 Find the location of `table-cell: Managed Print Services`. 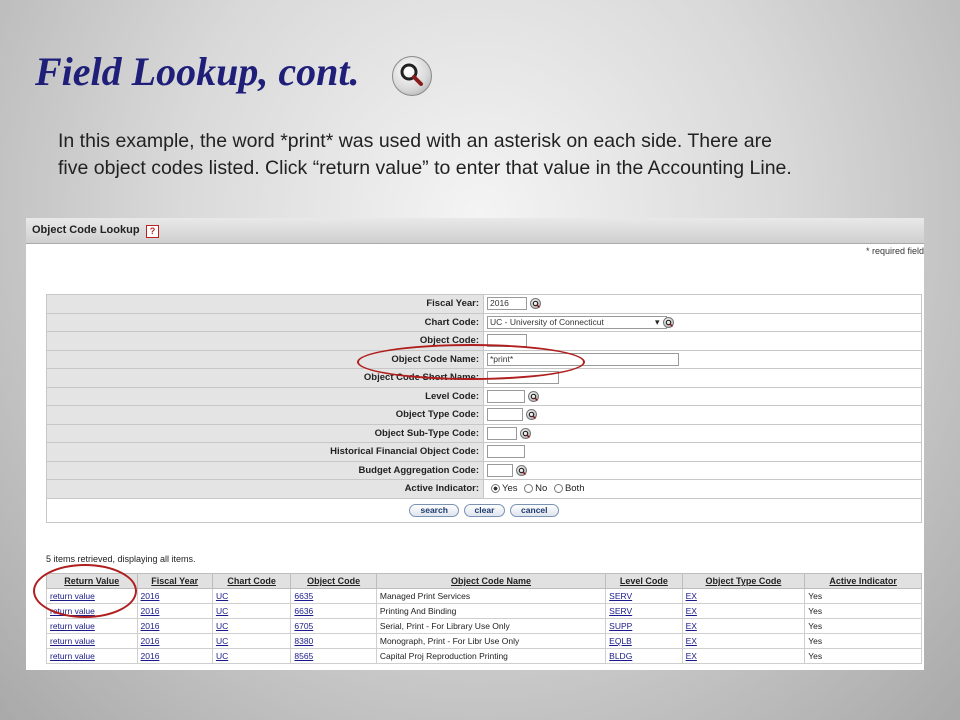

table-cell: Managed Print Services is located at coordinates (491, 596).